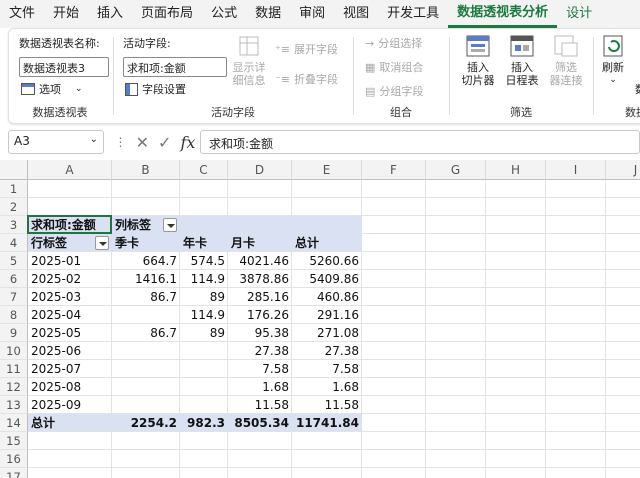 This screenshot has height=478, width=640. Describe the element at coordinates (14, 279) in the screenshot. I see `row-header-6: 6` at that location.